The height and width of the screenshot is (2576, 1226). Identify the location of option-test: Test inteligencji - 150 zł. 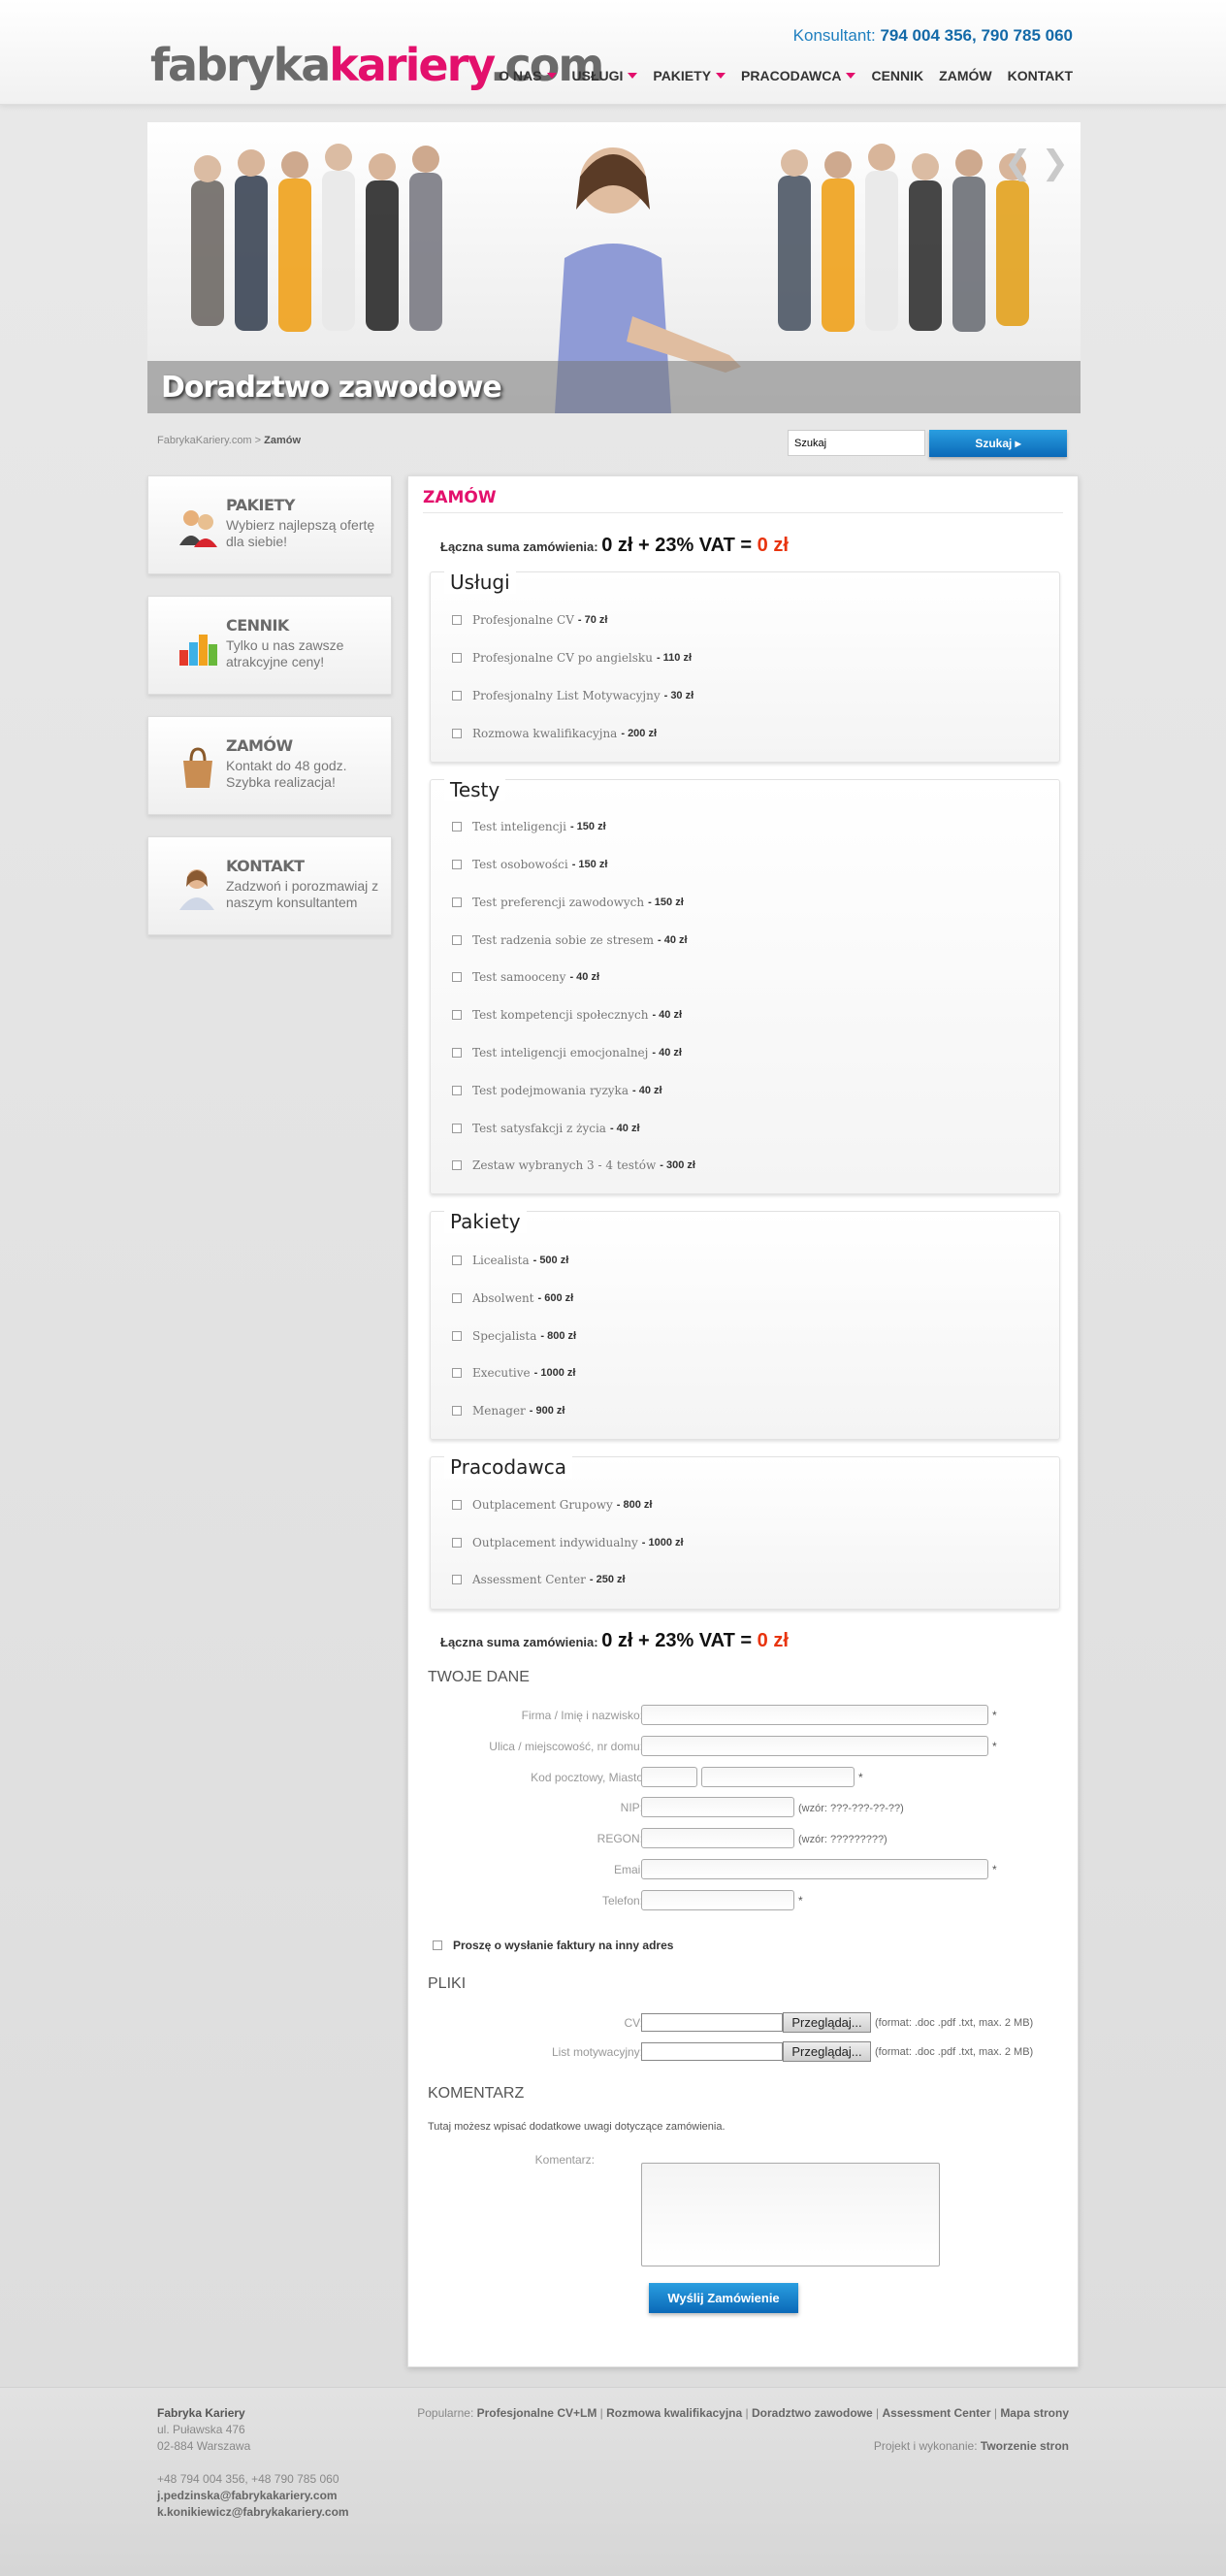
(529, 827).